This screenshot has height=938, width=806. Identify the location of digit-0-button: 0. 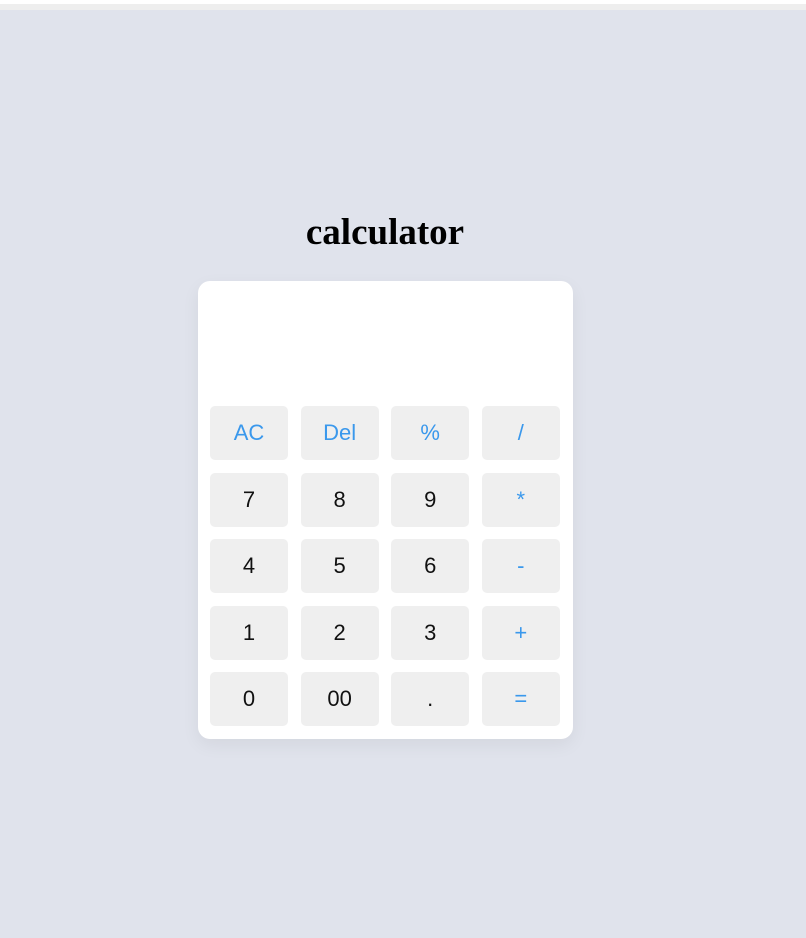
(249, 699).